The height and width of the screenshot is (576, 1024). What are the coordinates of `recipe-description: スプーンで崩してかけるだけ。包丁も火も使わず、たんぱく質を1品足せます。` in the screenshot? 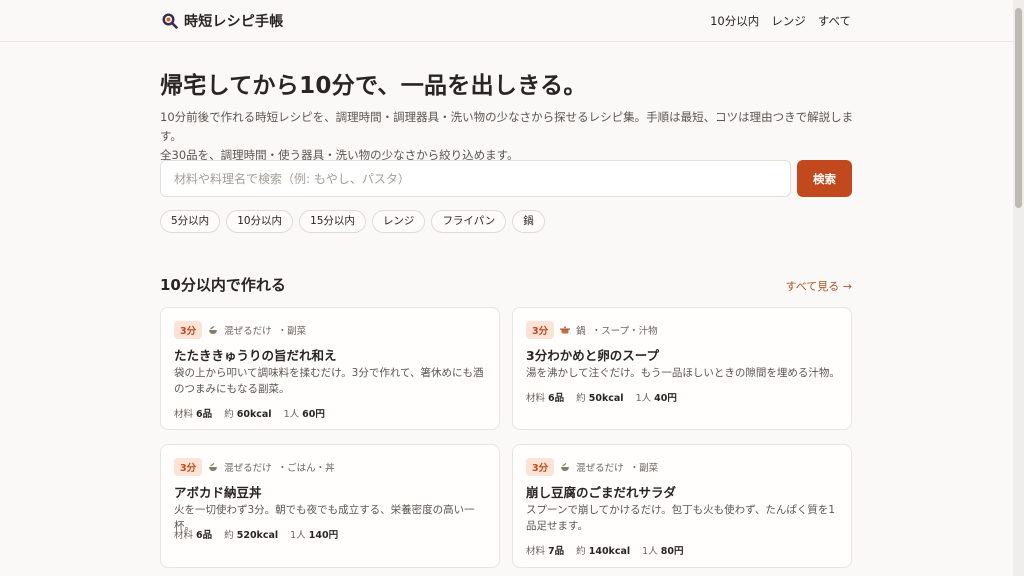 It's located at (681, 518).